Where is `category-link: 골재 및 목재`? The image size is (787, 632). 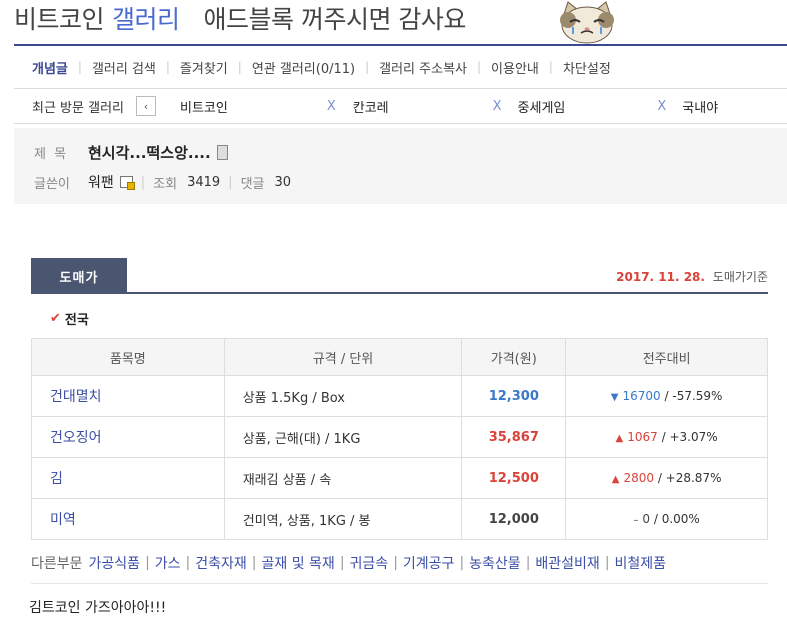 category-link: 골재 및 목재 is located at coordinates (298, 563).